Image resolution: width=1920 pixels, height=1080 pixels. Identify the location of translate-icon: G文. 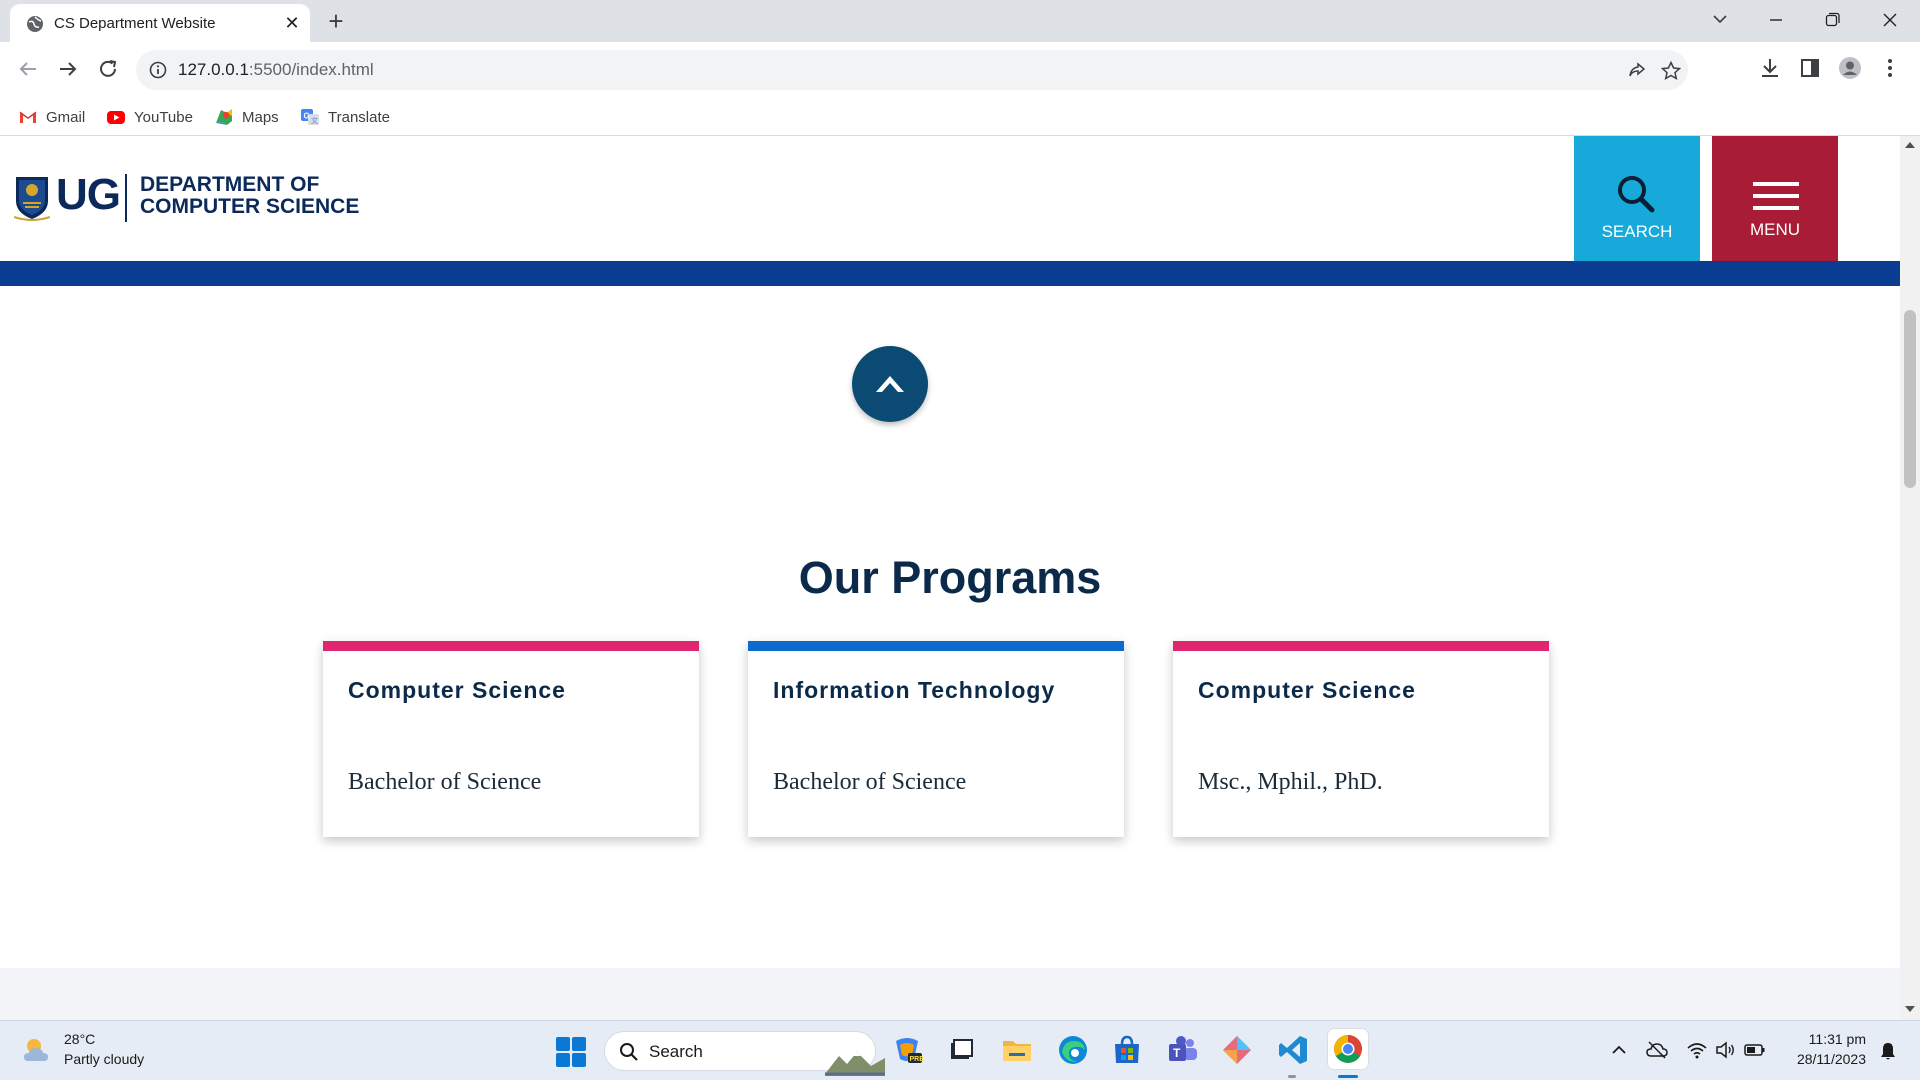
(310, 117).